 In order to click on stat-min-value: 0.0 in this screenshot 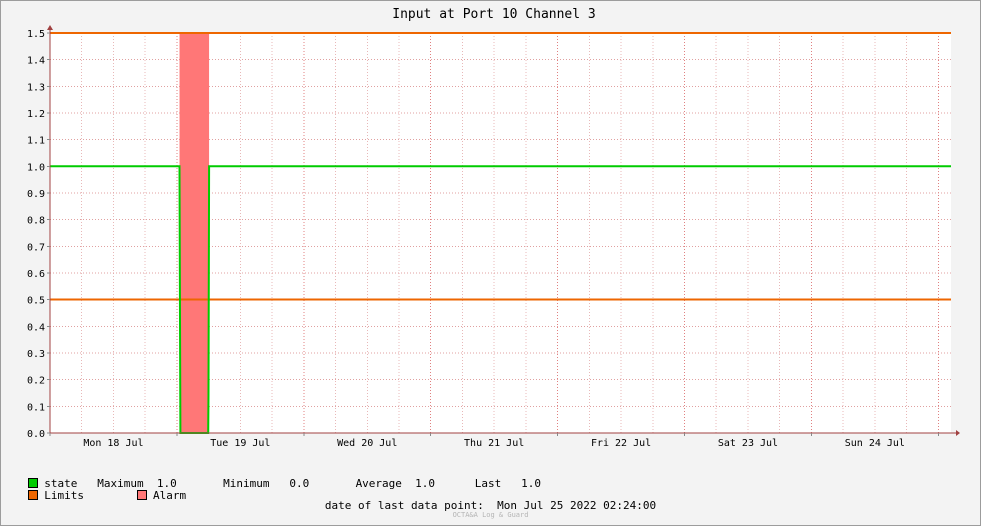, I will do `click(299, 483)`.